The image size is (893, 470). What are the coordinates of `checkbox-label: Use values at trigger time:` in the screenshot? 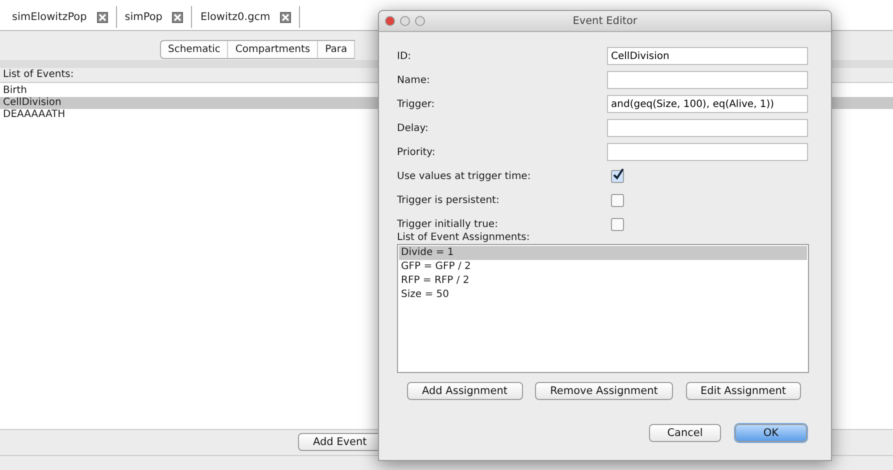 It's located at (464, 176).